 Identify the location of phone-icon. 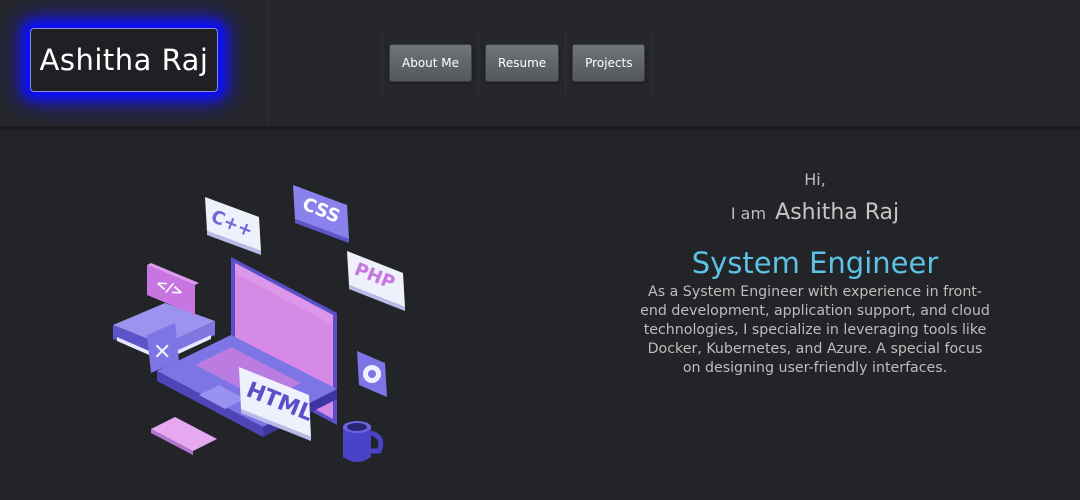
(184, 436).